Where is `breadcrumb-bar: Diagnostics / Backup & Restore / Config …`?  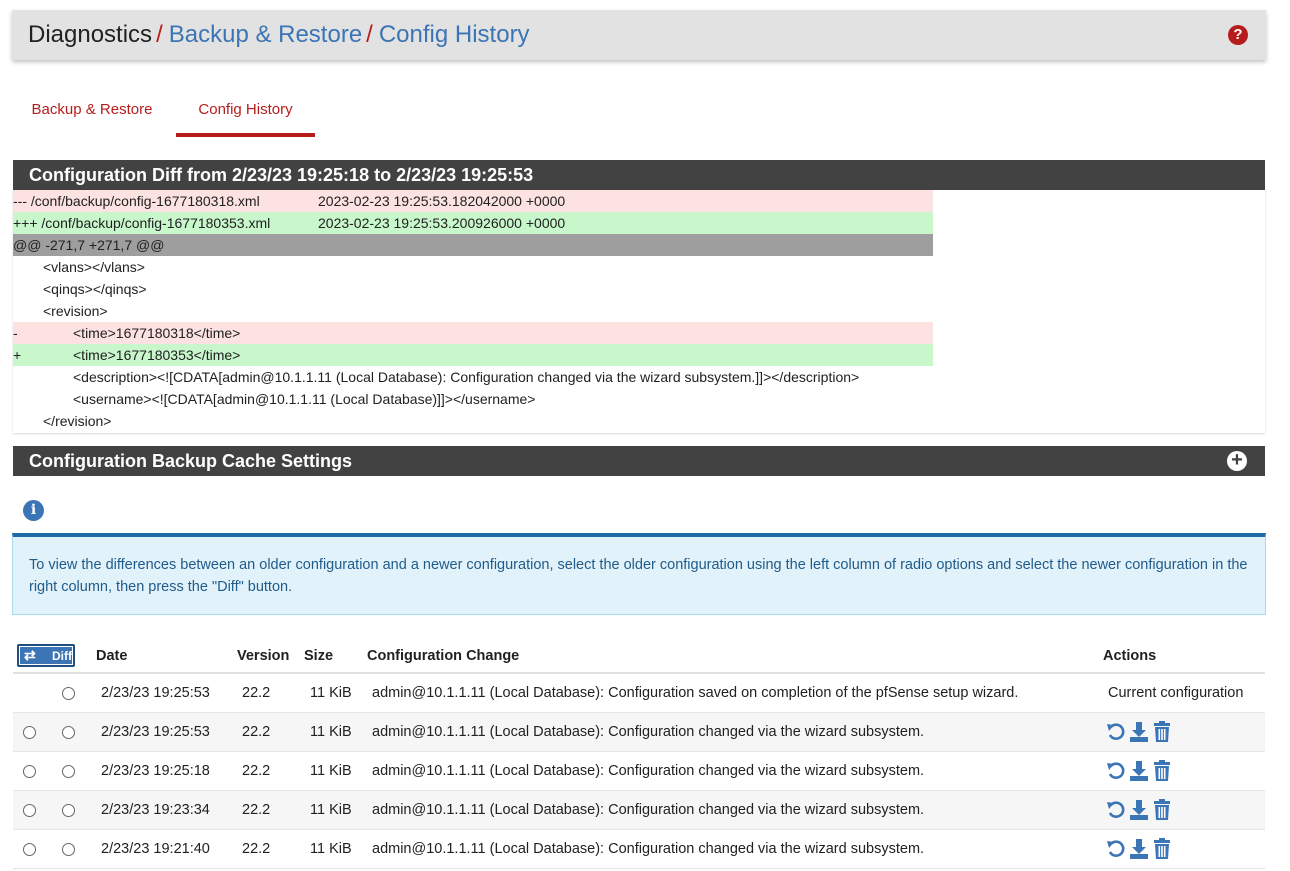 breadcrumb-bar: Diagnostics / Backup & Restore / Config … is located at coordinates (639, 35).